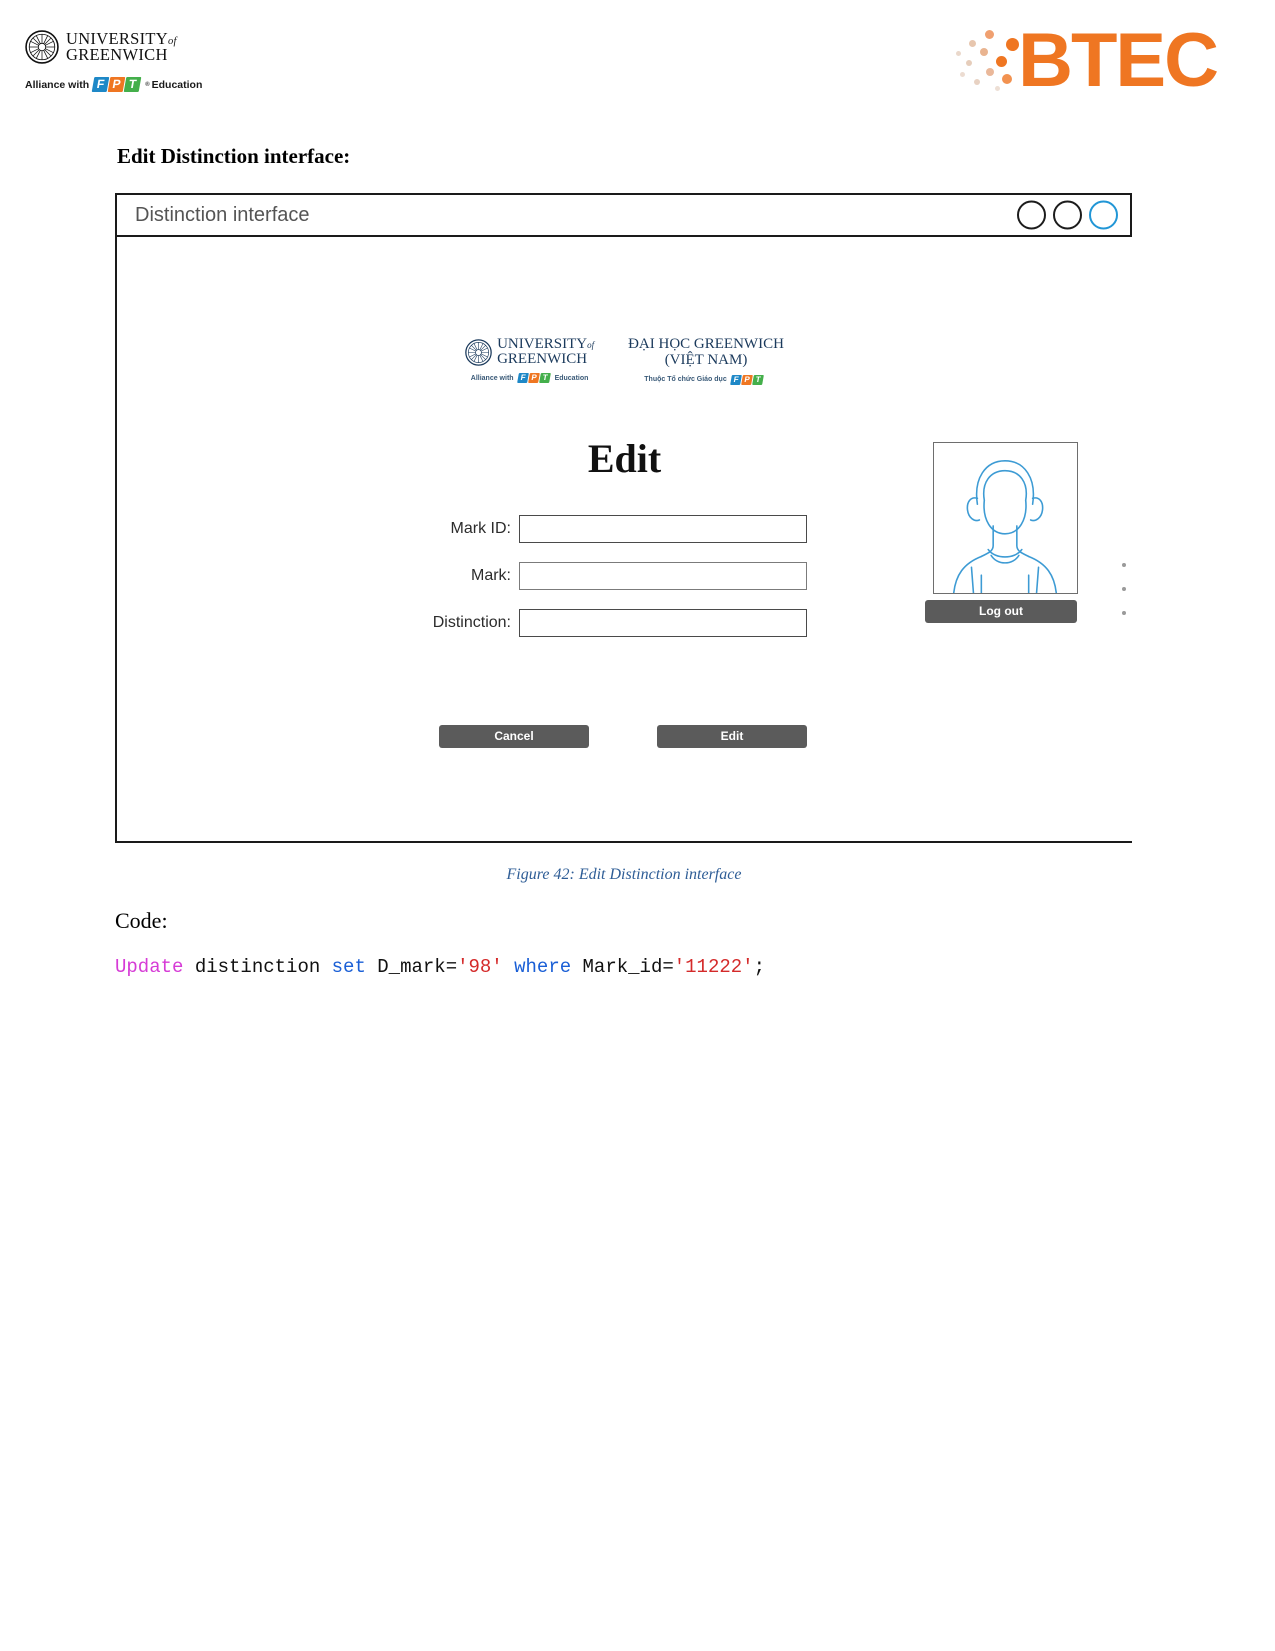 This screenshot has height=1651, width=1275. I want to click on code-token-4: '98', so click(480, 967).